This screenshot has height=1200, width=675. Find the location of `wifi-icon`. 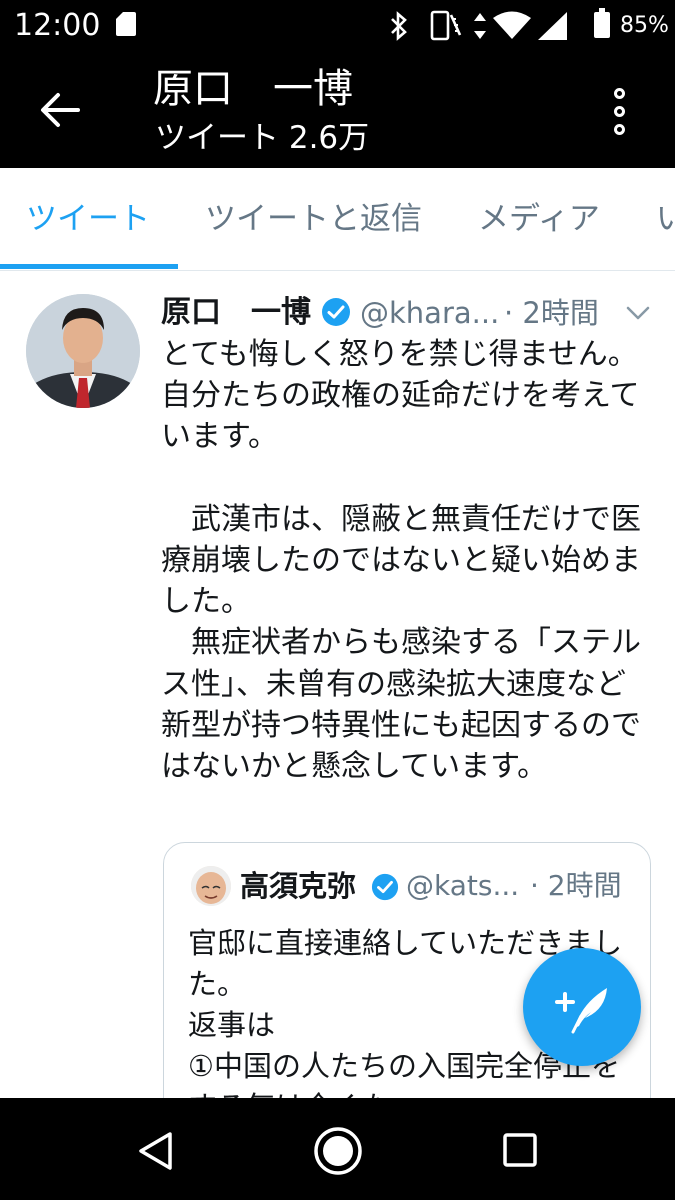

wifi-icon is located at coordinates (512, 25).